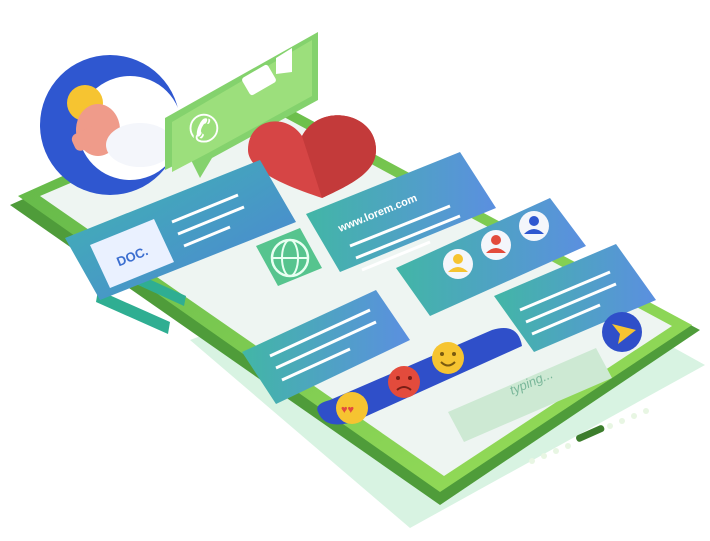 The width and height of the screenshot is (710, 541). I want to click on smiling-face-icon, so click(448, 358).